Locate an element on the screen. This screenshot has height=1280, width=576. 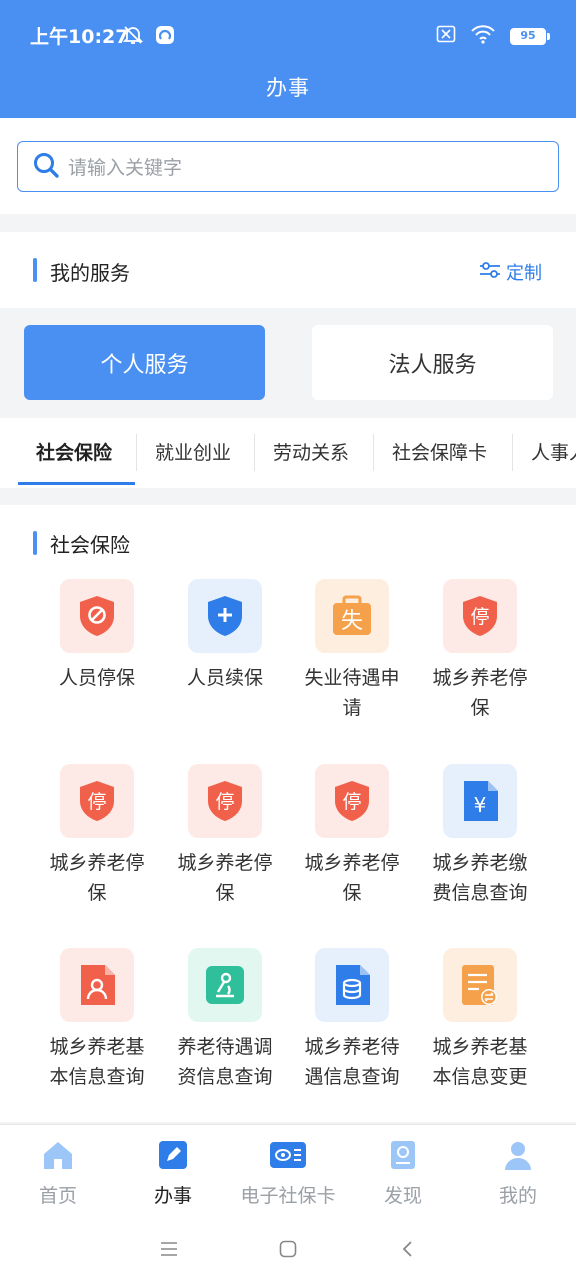
tab-services: 办事 is located at coordinates (173, 1173).